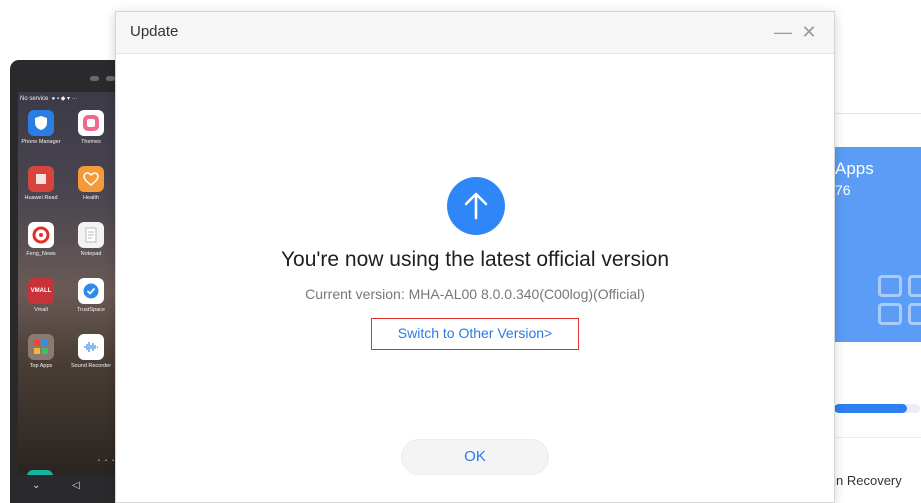  Describe the element at coordinates (41, 347) in the screenshot. I see `app-folder-icon` at that location.